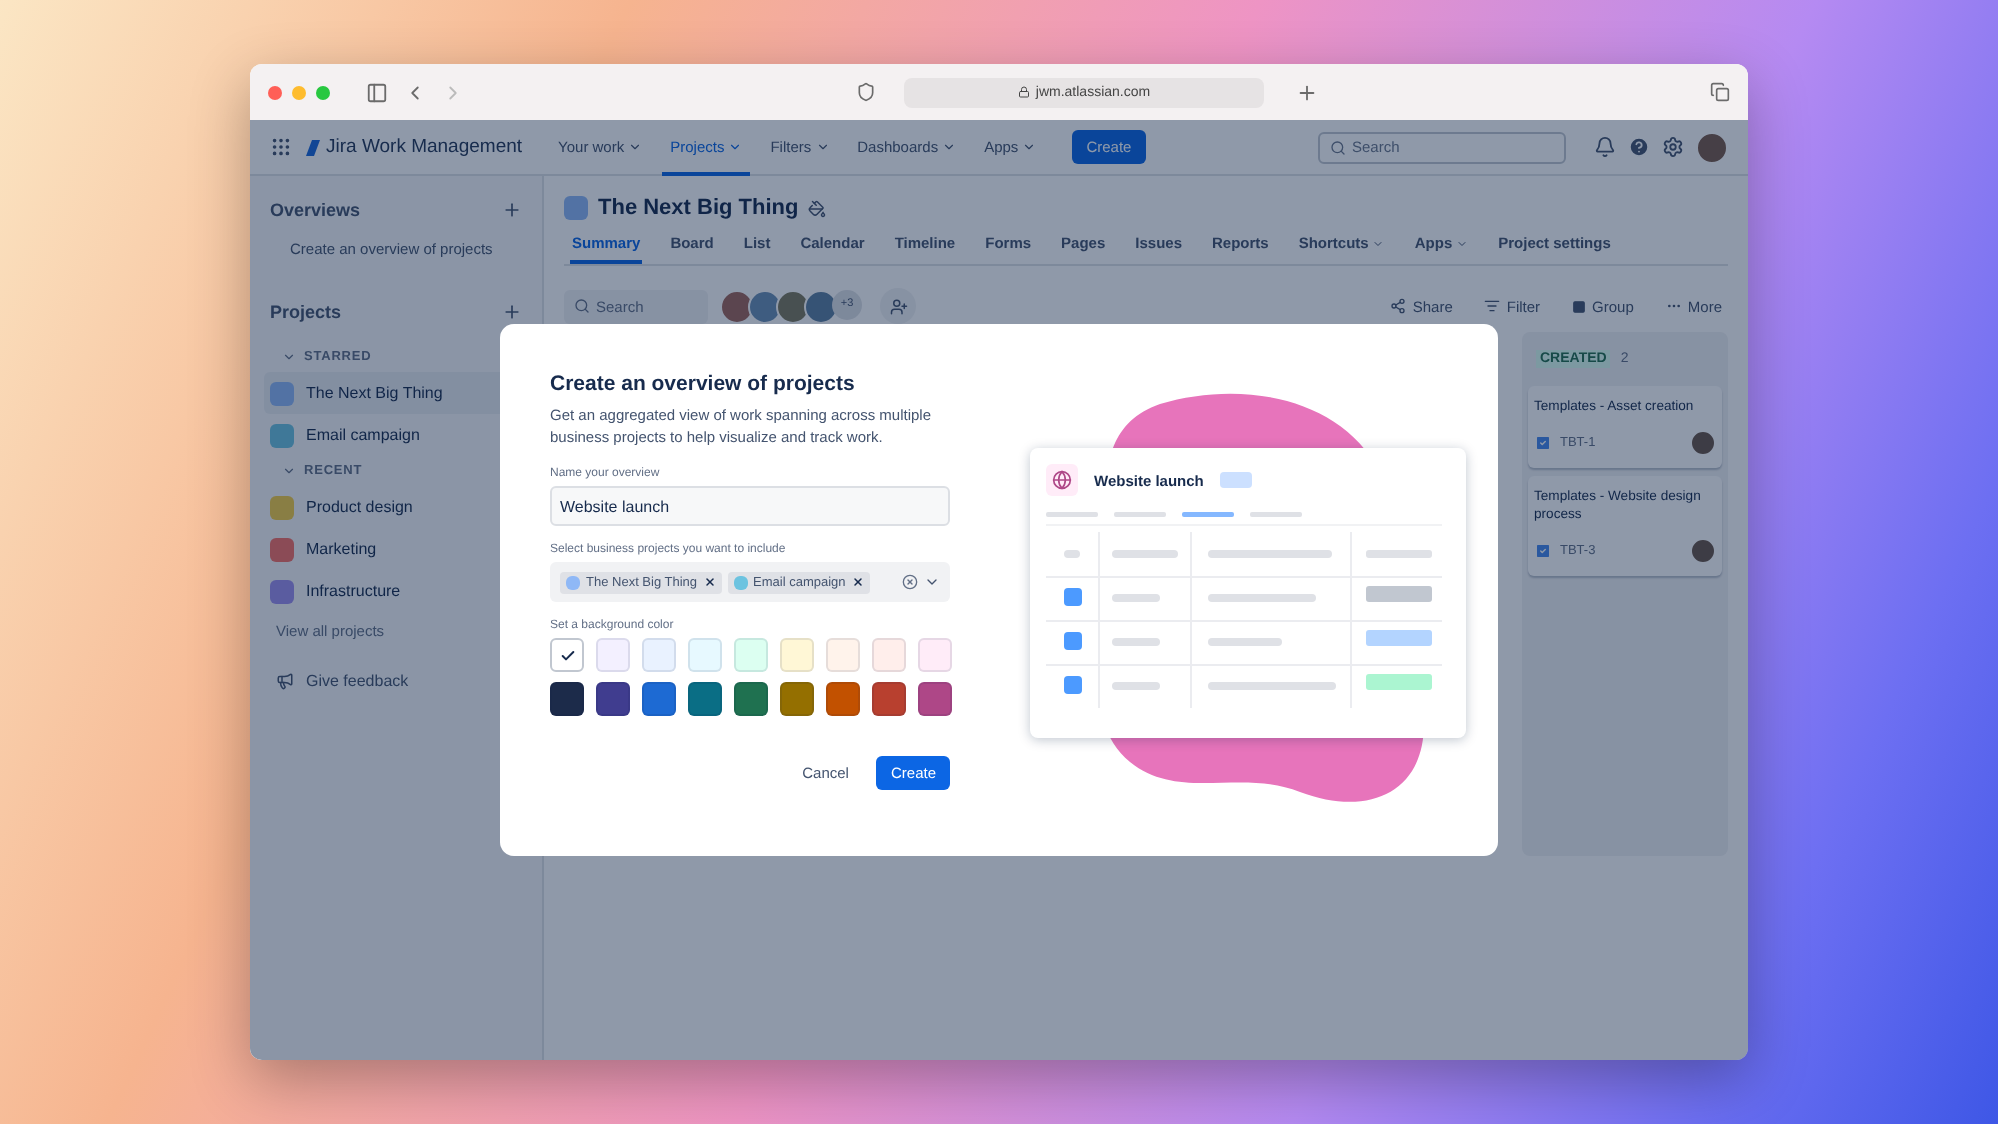 This screenshot has height=1124, width=1998. I want to click on project-item: Infrastructure, so click(403, 591).